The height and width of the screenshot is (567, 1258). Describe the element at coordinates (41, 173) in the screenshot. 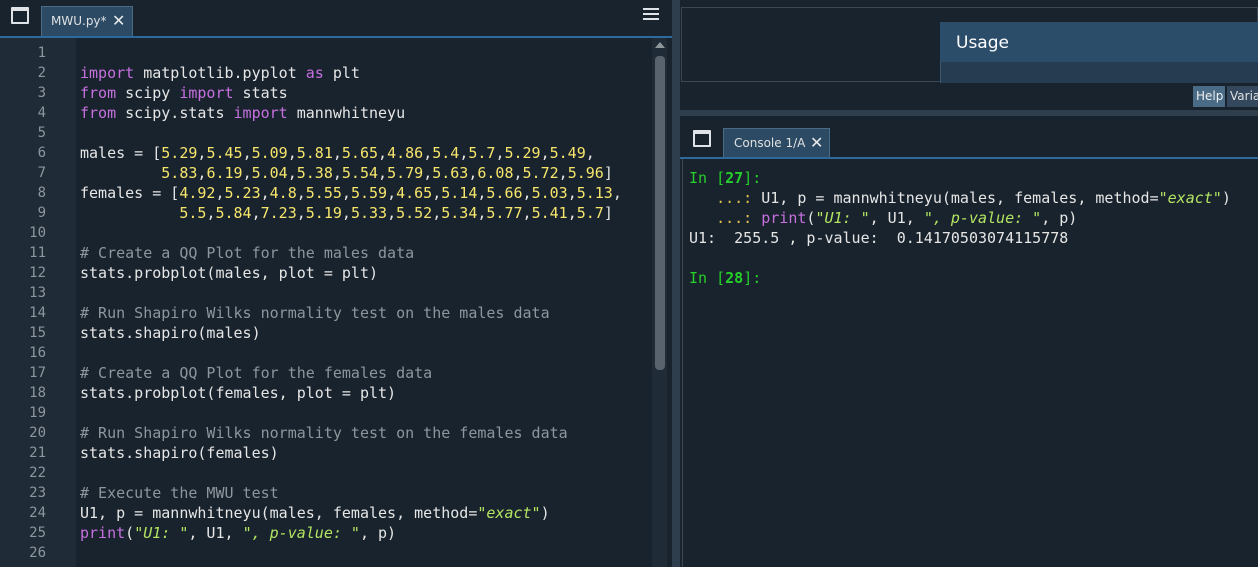

I see `line-number: 7` at that location.